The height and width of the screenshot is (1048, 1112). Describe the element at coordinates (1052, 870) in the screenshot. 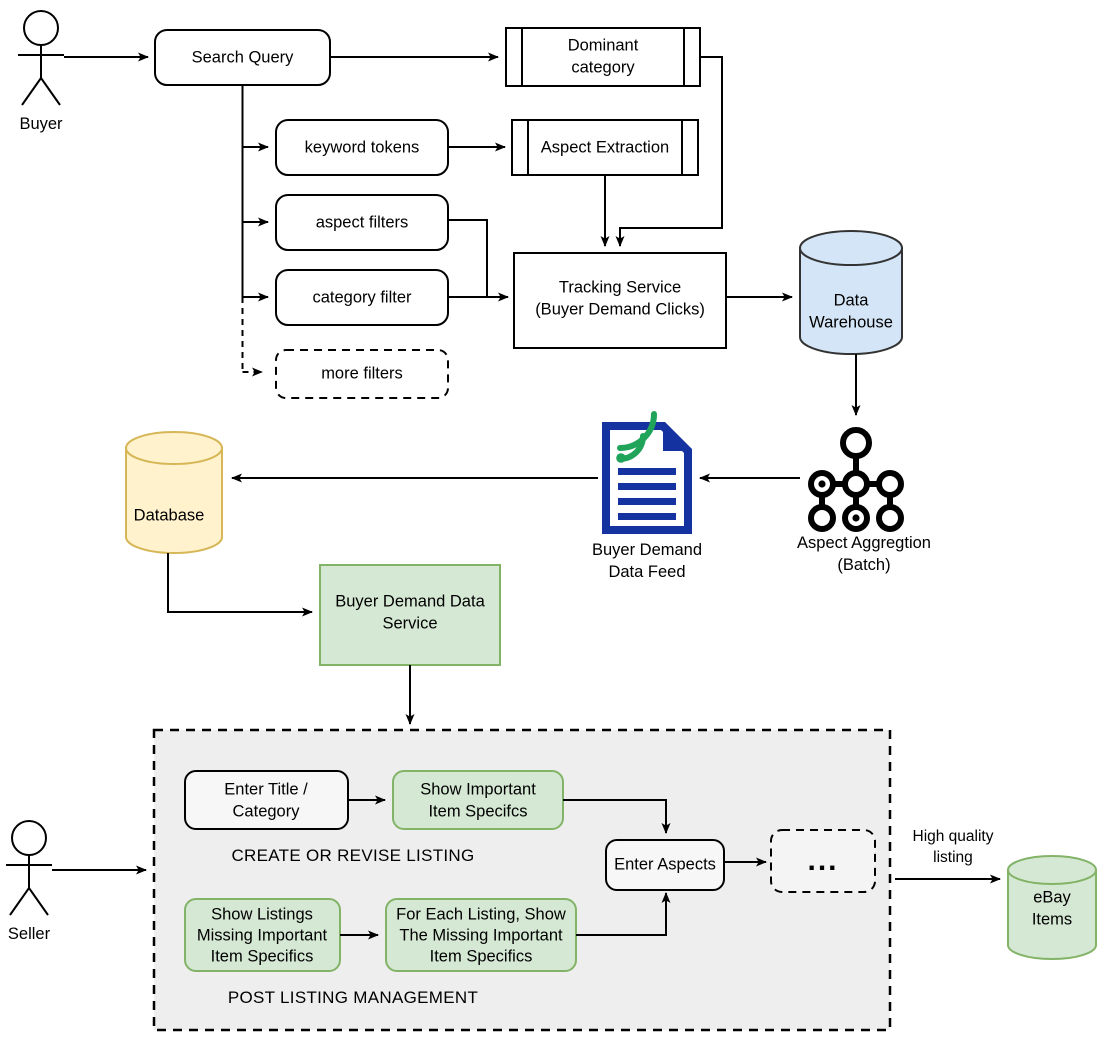

I see `ebay-items-top` at that location.